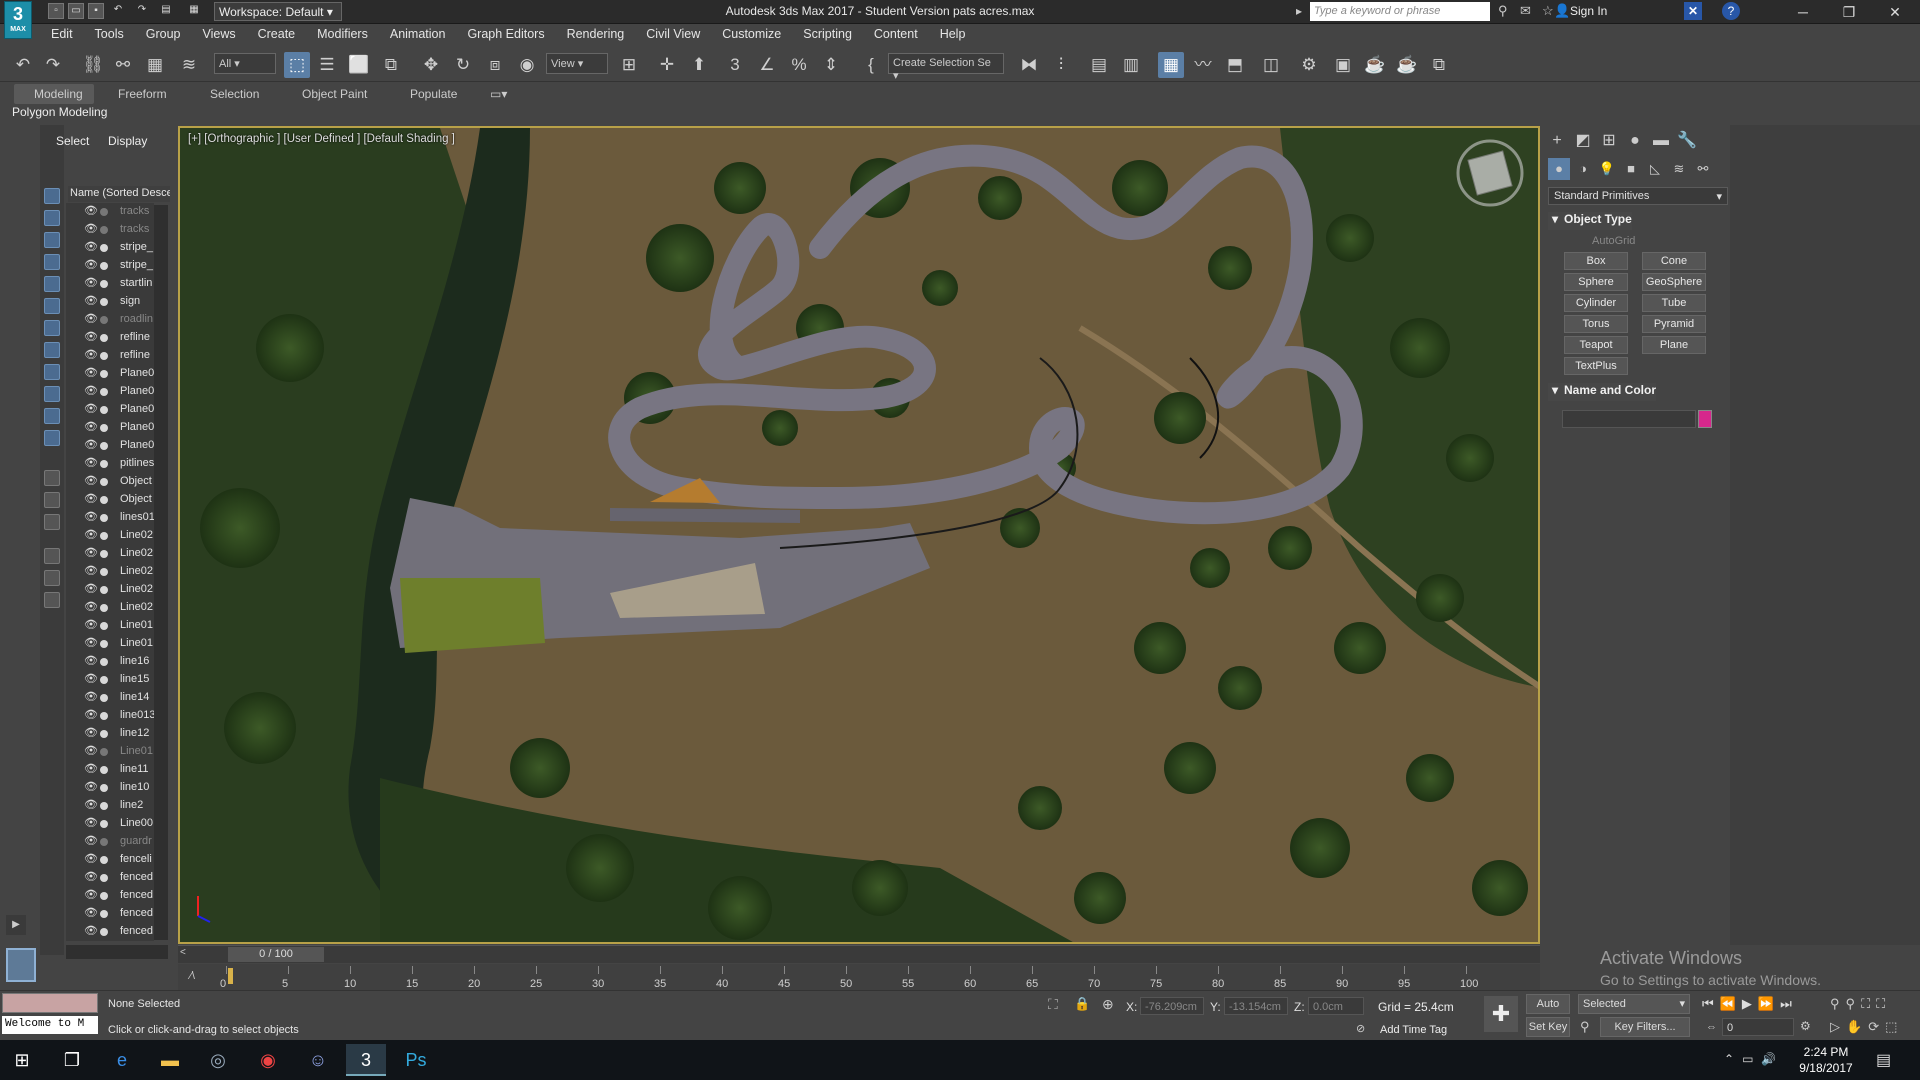 The width and height of the screenshot is (1920, 1080). I want to click on snaps-toggle-icon: 3, so click(735, 65).